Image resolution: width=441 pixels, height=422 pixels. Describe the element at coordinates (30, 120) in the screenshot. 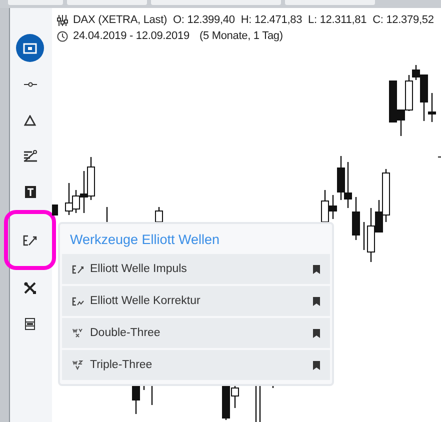

I see `triangle-icon` at that location.